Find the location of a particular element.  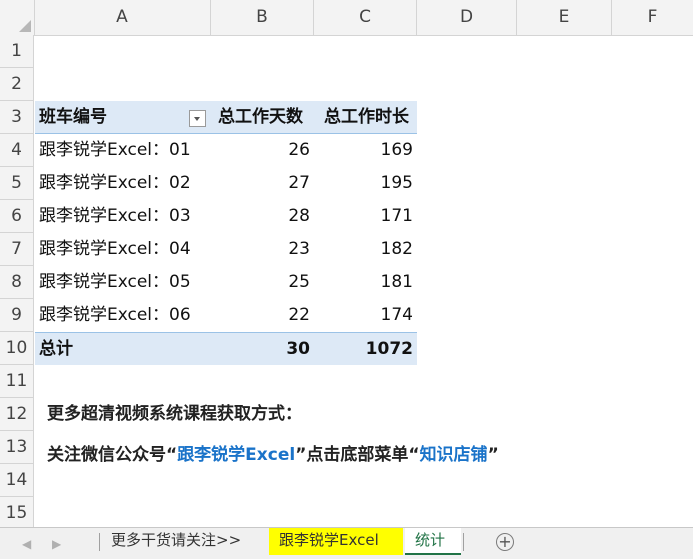

scroll-tabs-right-icon: ▶ is located at coordinates (56, 544).